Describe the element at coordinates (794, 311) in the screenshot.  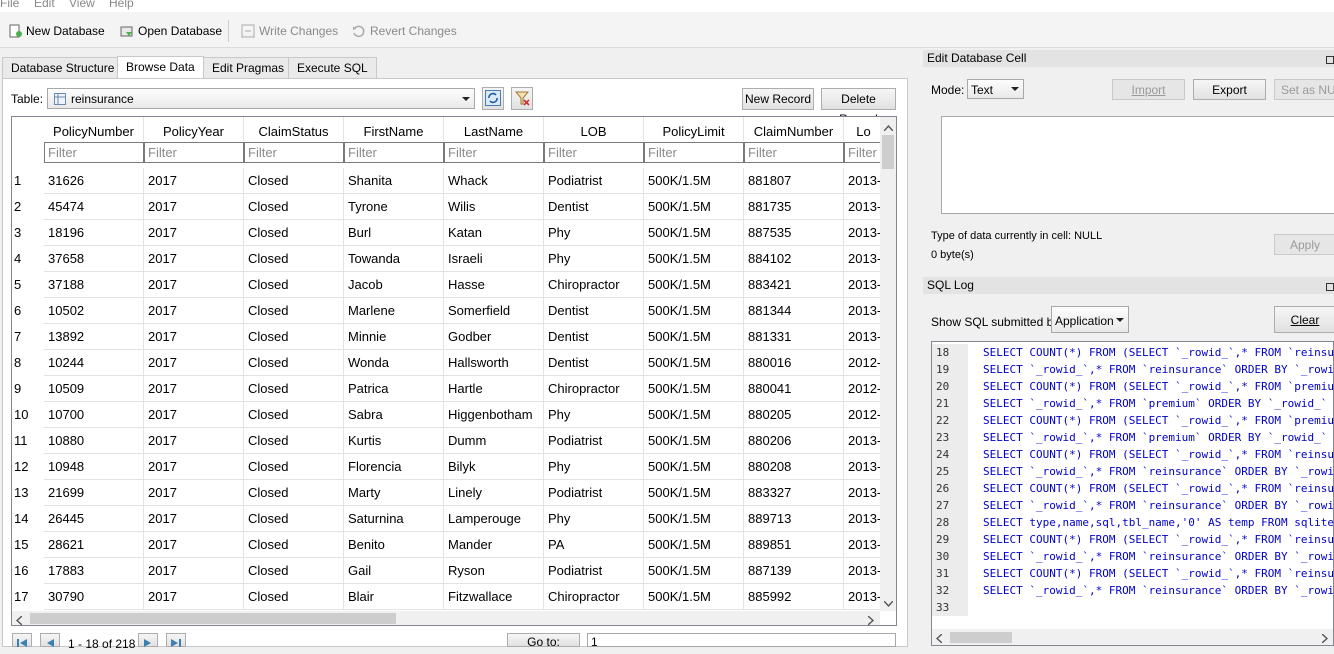
I see `table-cell: 881344` at that location.